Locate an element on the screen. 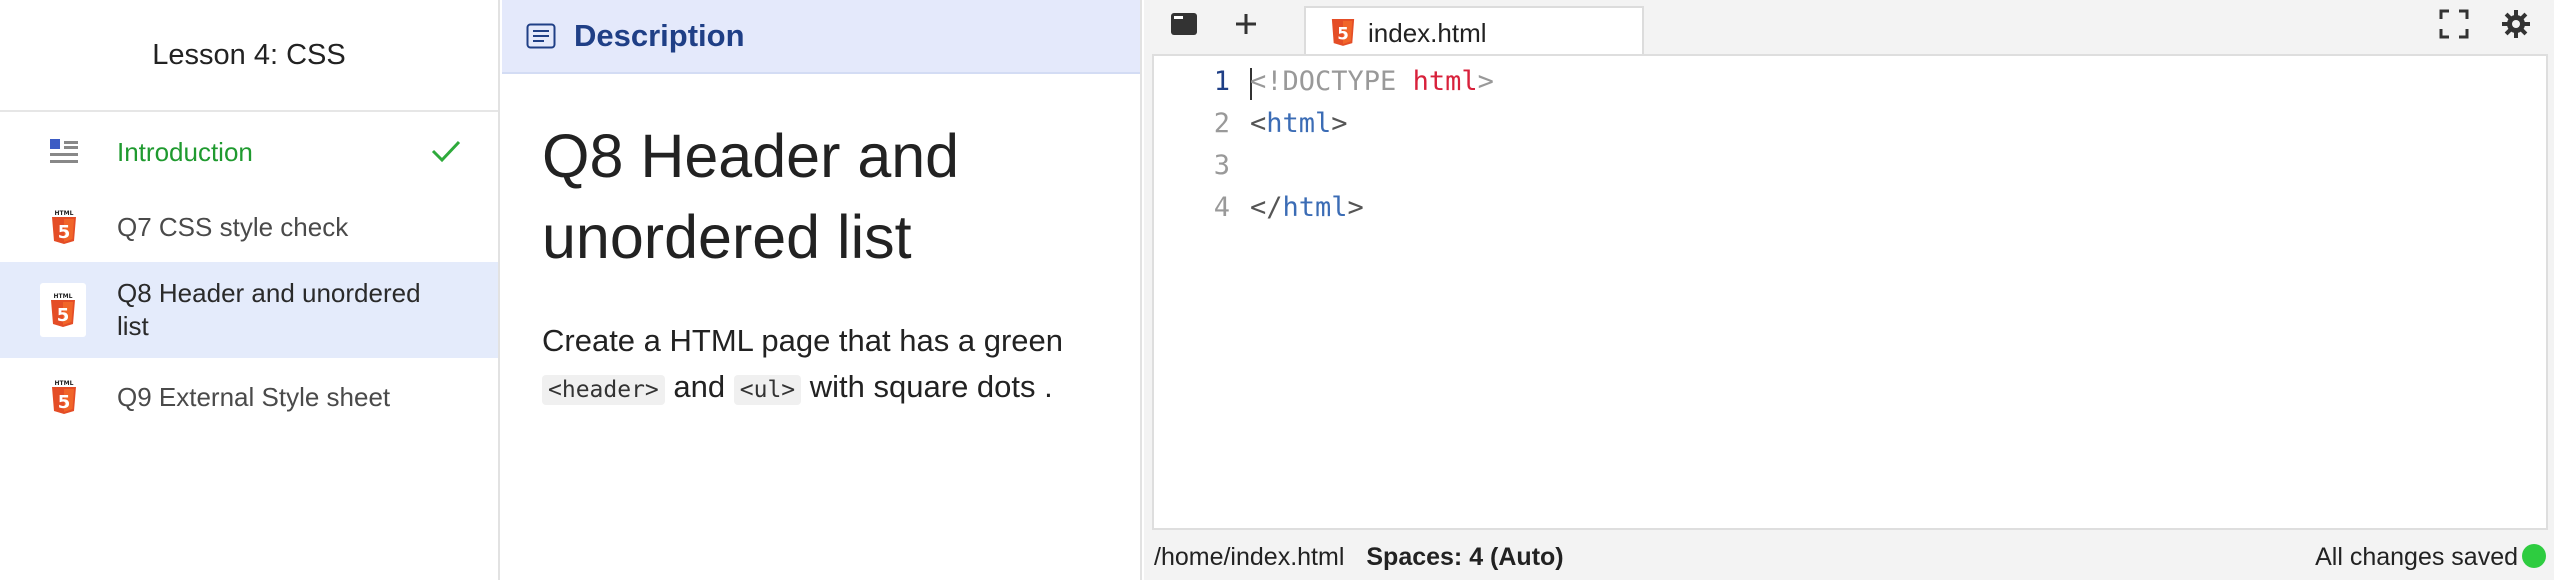 This screenshot has height=580, width=2554. tab-index-html: 5 index.html is located at coordinates (1474, 31).